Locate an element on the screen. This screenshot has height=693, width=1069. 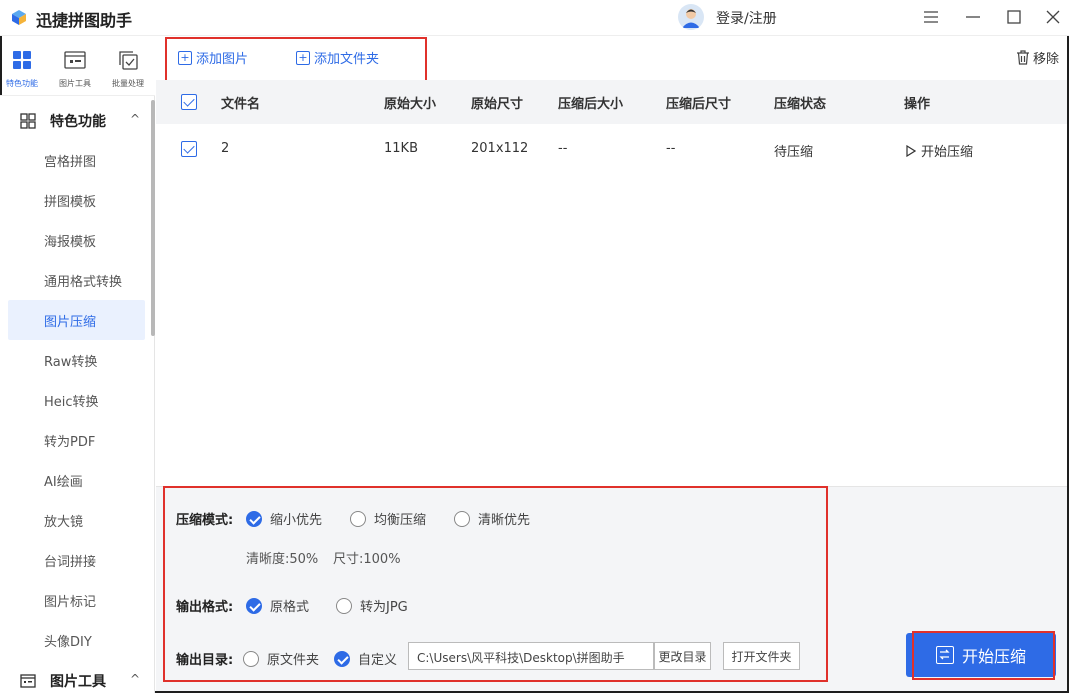
clarity-value: 清晰度:50% is located at coordinates (282, 559).